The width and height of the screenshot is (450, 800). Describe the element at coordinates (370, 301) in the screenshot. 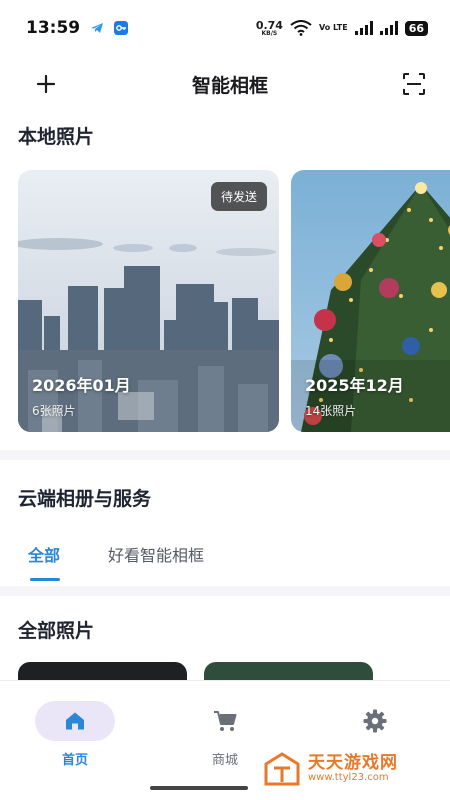

I see `album-card-2025-12: 2025年12月 14张照片` at that location.